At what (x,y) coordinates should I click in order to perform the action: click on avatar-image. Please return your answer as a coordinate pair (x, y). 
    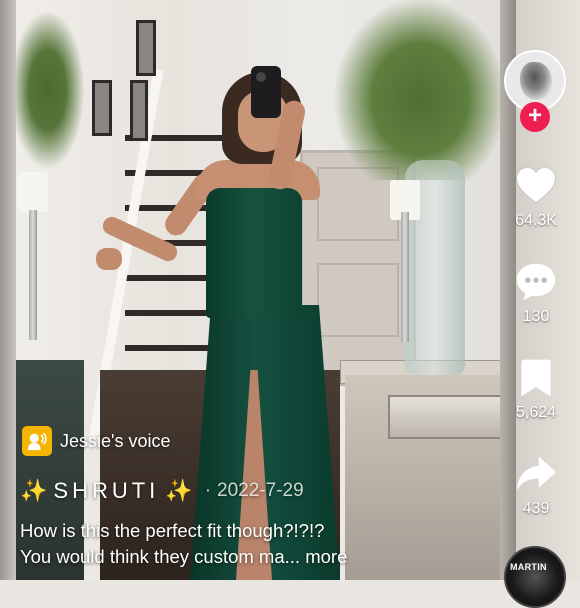
    Looking at the image, I should click on (536, 81).